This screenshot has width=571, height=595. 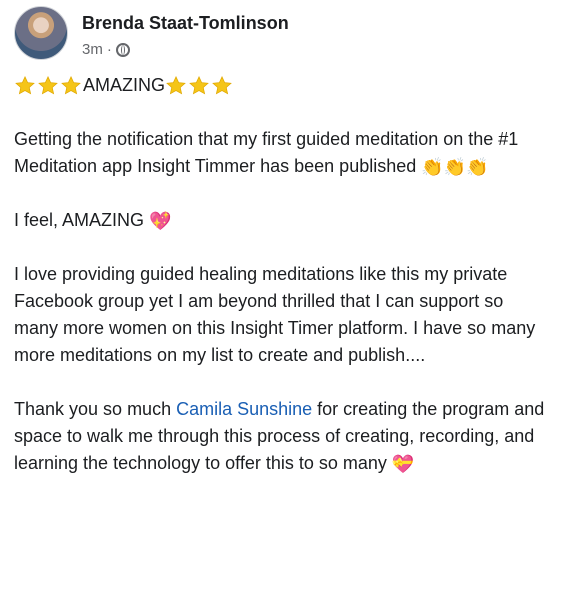 I want to click on paragraph-2: I feel, AMAZING 💖, so click(x=282, y=220).